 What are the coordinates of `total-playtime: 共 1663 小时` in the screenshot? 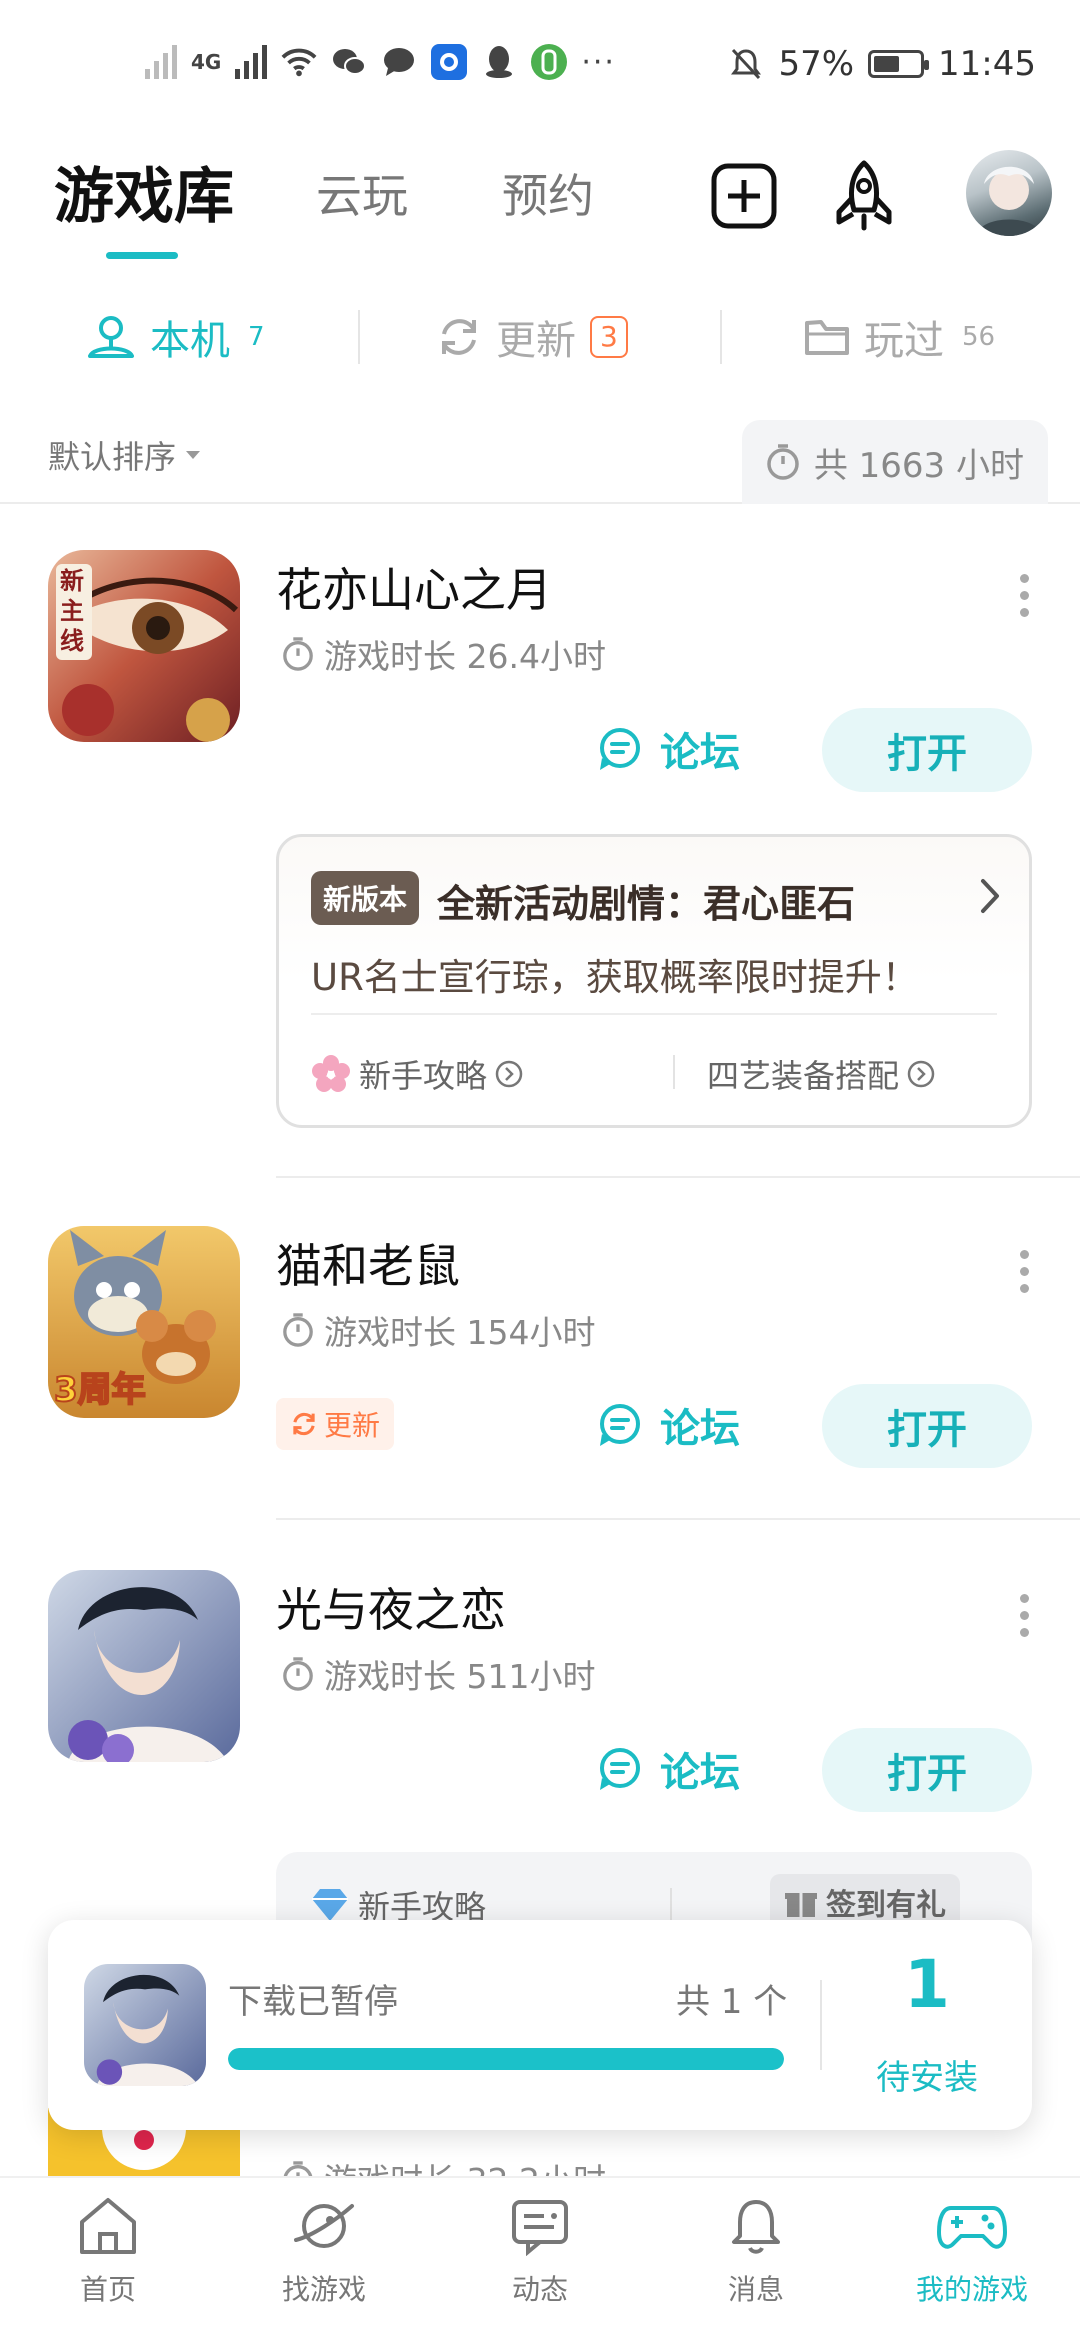 It's located at (894, 462).